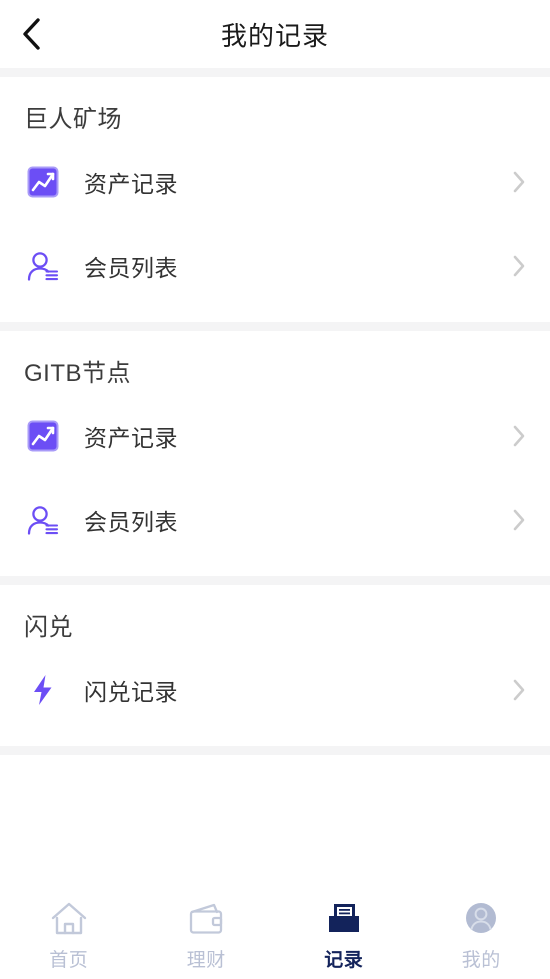 The width and height of the screenshot is (550, 979). What do you see at coordinates (206, 919) in the screenshot?
I see `wallet-icon` at bounding box center [206, 919].